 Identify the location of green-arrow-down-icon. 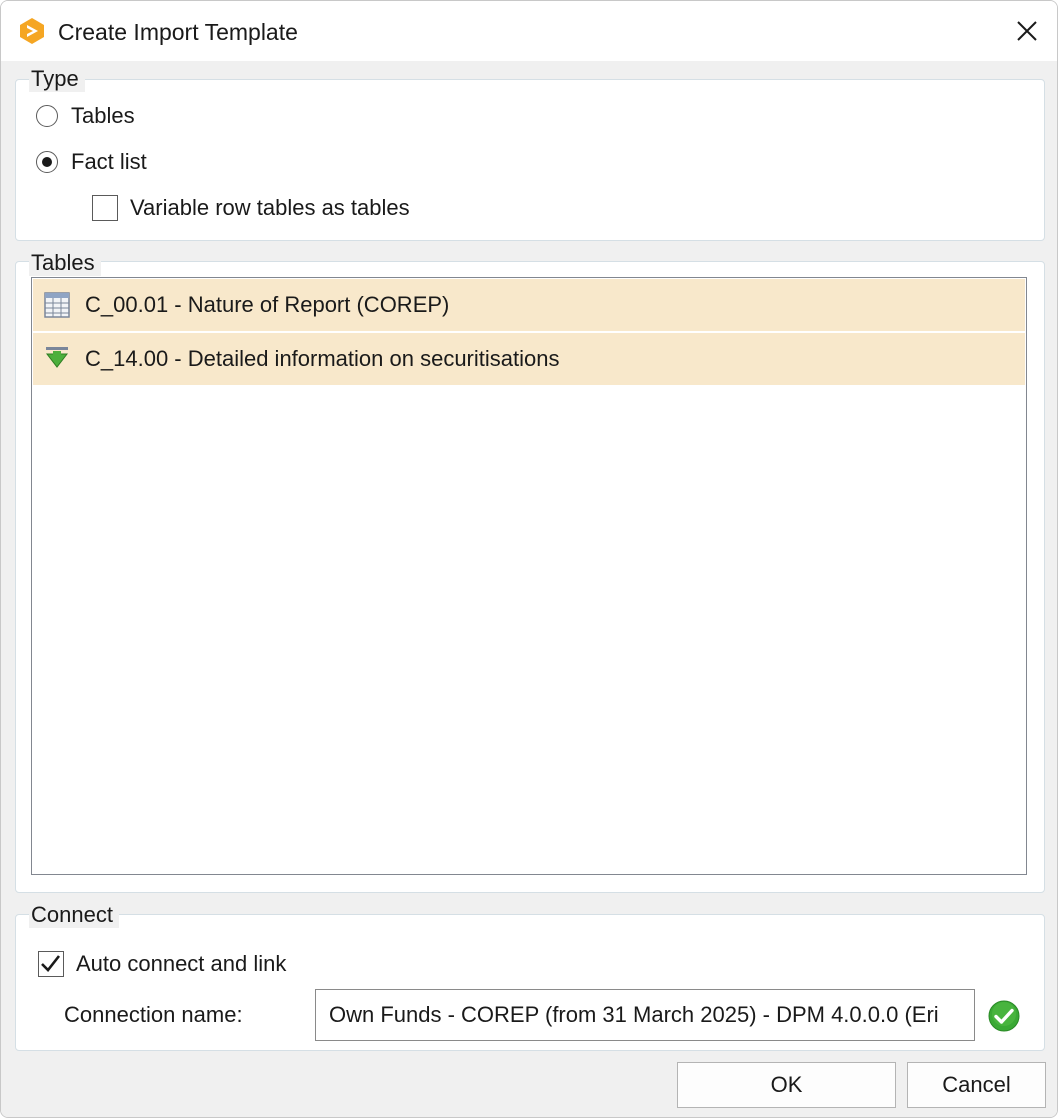
(57, 357).